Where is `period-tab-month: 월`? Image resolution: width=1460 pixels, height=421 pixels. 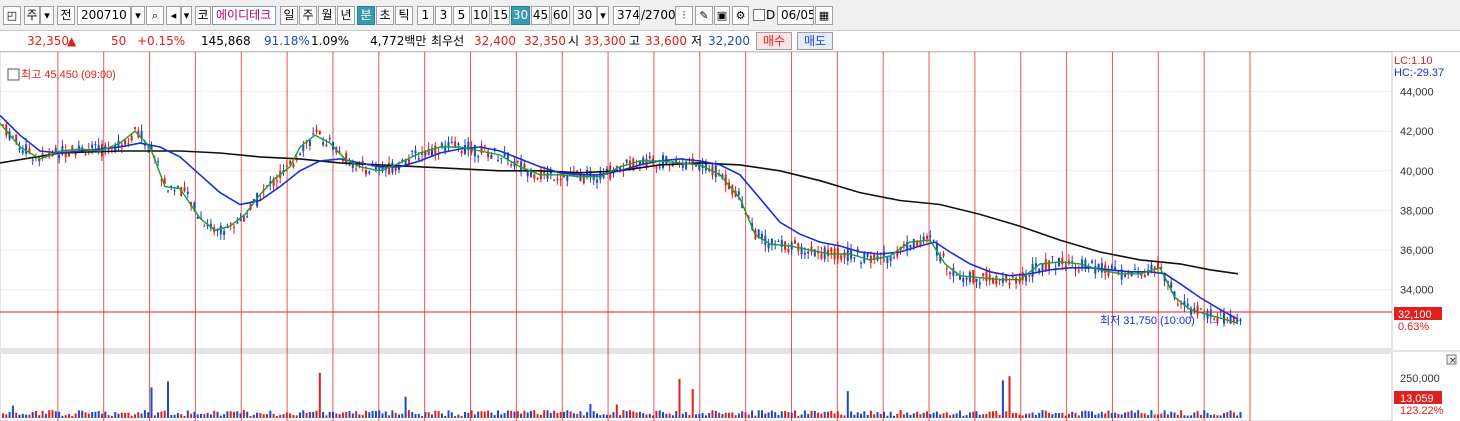 period-tab-month: 월 is located at coordinates (327, 15).